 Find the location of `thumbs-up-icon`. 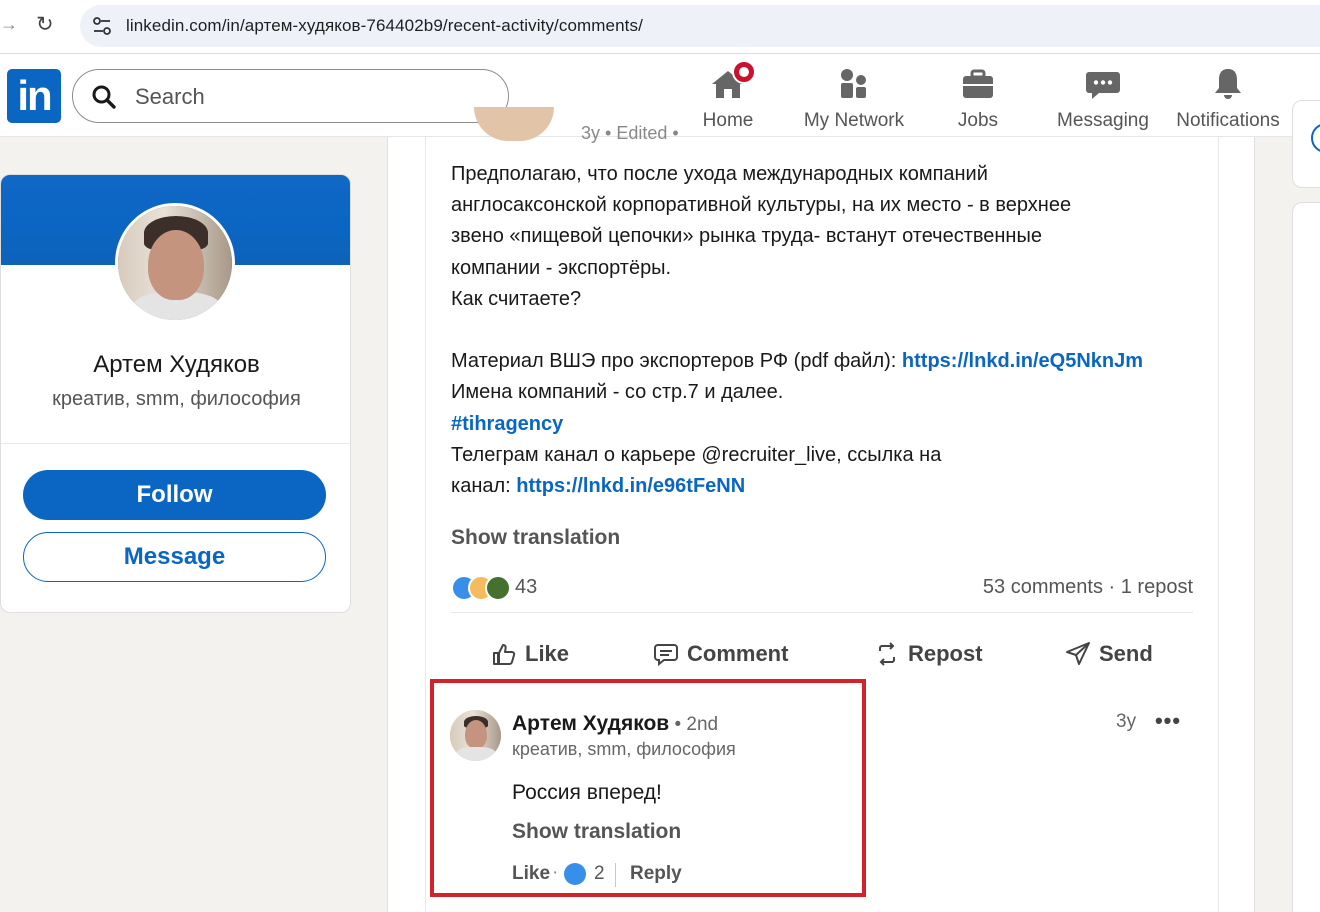

thumbs-up-icon is located at coordinates (504, 654).